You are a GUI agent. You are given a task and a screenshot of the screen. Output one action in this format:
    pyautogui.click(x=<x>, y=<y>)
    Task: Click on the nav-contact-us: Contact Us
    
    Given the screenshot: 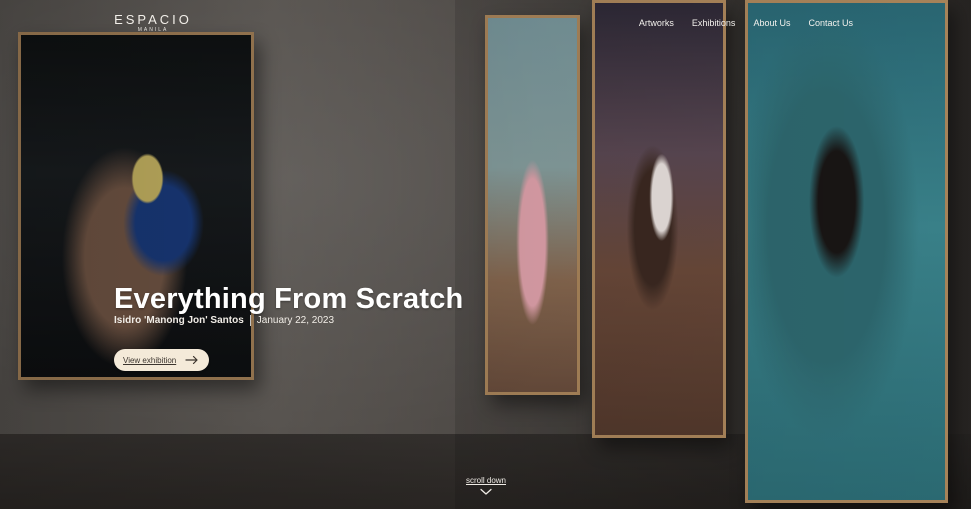 What is the action you would take?
    pyautogui.click(x=830, y=23)
    